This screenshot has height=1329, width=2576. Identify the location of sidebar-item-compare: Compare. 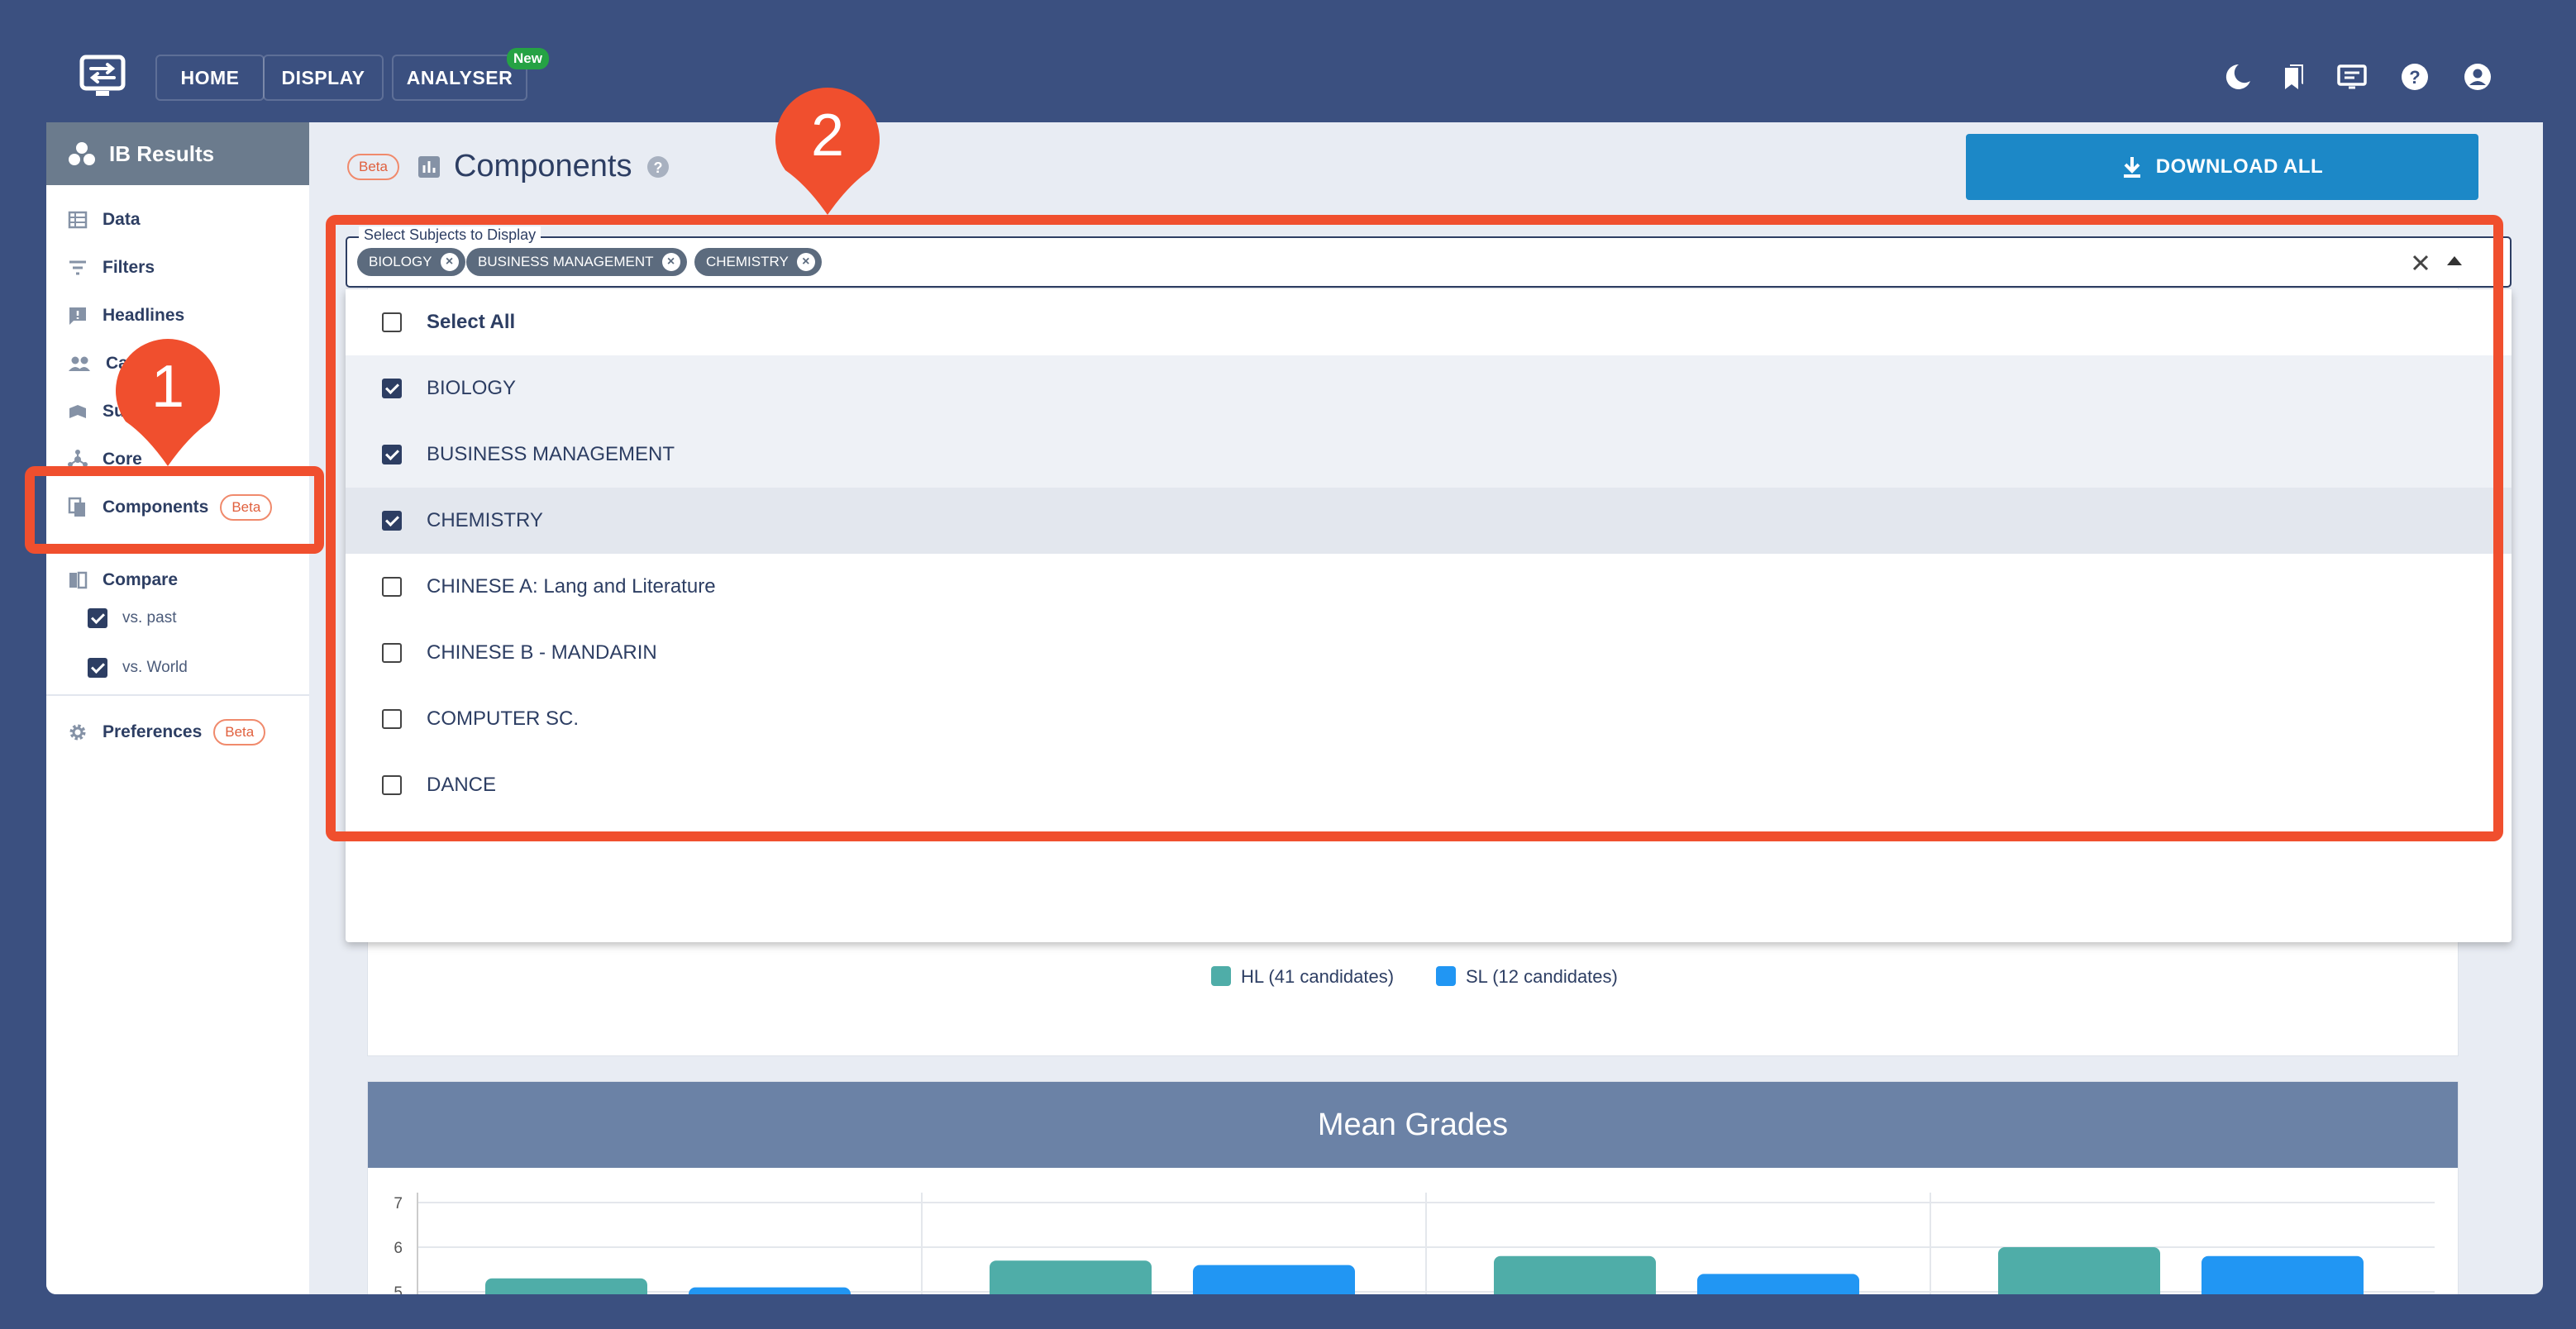
(123, 580).